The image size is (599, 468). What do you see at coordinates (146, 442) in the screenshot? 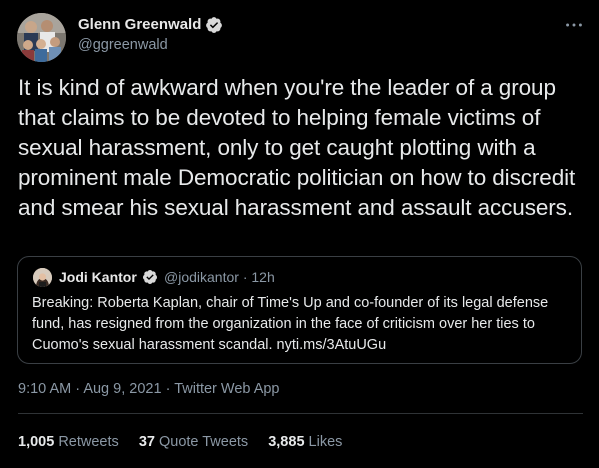
I see `quote-tweets-count: 37` at bounding box center [146, 442].